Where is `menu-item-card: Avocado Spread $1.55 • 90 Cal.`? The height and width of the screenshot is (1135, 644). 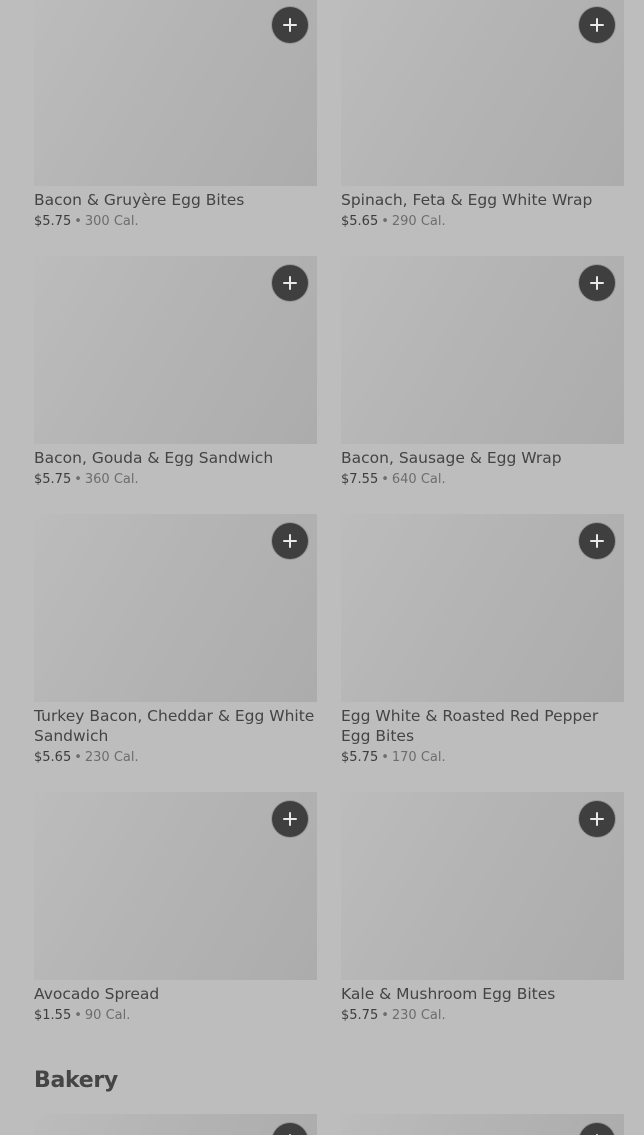 menu-item-card: Avocado Spread $1.55 • 90 Cal. is located at coordinates (175, 921).